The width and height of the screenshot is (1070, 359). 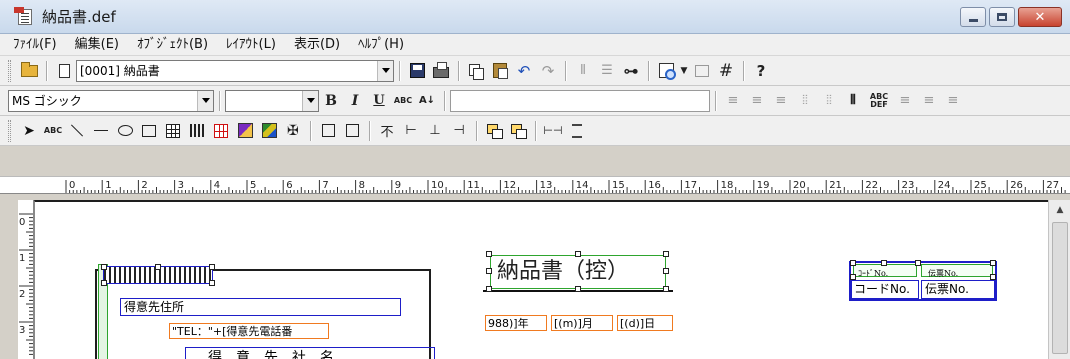 What do you see at coordinates (235, 70) in the screenshot?
I see `layout-selector: [0001] 納品書` at bounding box center [235, 70].